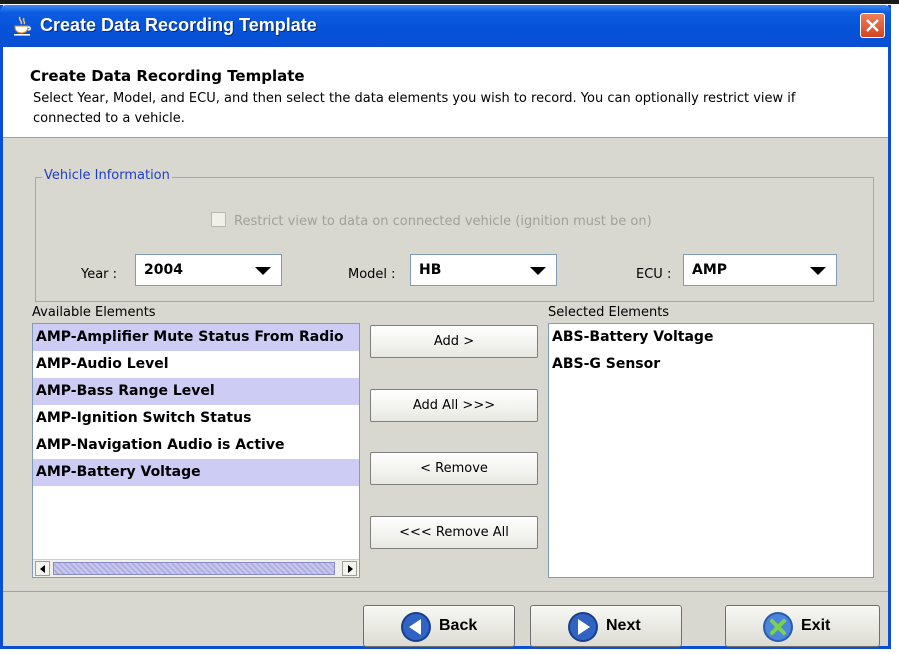  I want to click on exit-label: Exit, so click(816, 625).